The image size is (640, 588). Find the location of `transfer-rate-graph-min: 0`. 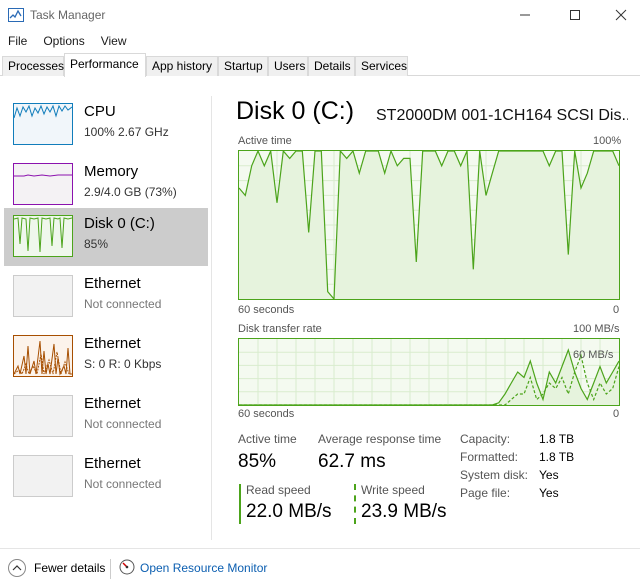

transfer-rate-graph-min: 0 is located at coordinates (616, 414).